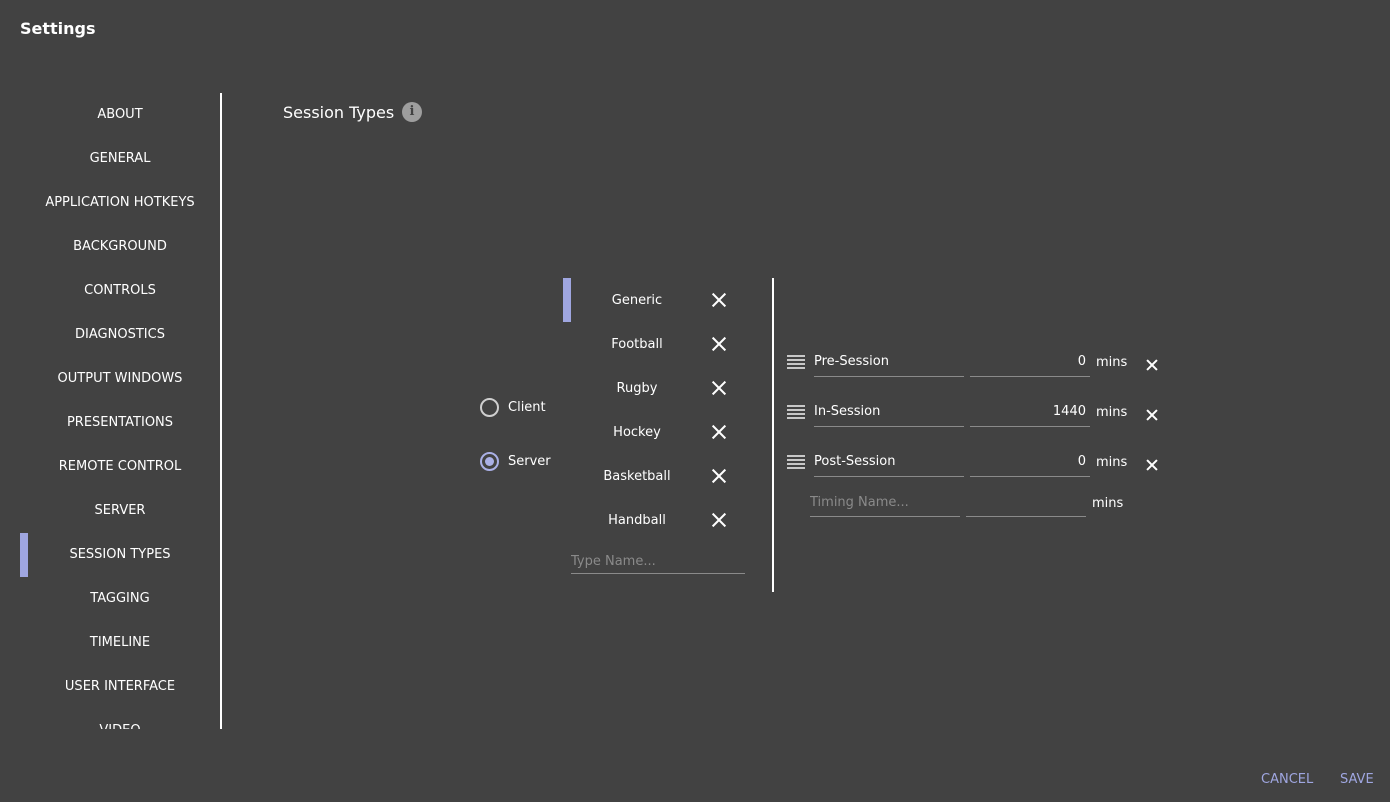 This screenshot has height=802, width=1390. What do you see at coordinates (1030, 412) in the screenshot?
I see `timing-value-field: 1440` at bounding box center [1030, 412].